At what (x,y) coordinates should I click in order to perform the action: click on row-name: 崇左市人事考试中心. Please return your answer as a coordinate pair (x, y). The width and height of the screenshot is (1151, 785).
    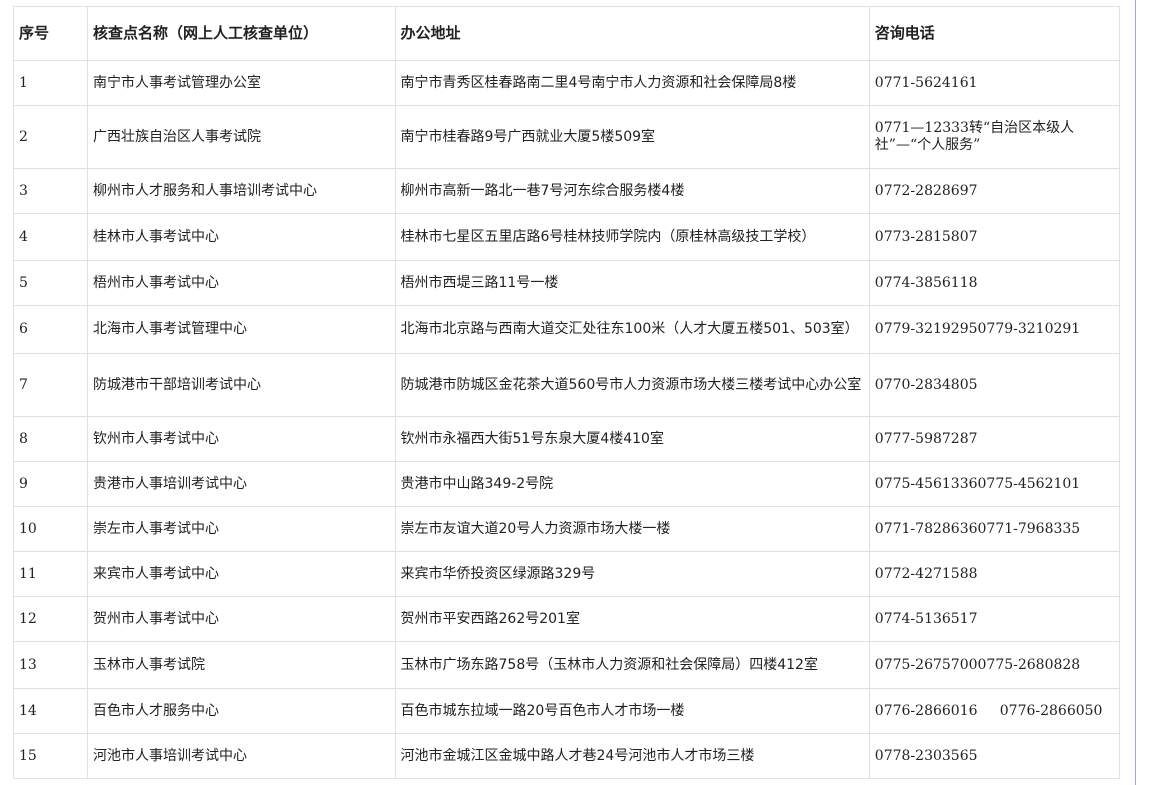
    Looking at the image, I should click on (241, 529).